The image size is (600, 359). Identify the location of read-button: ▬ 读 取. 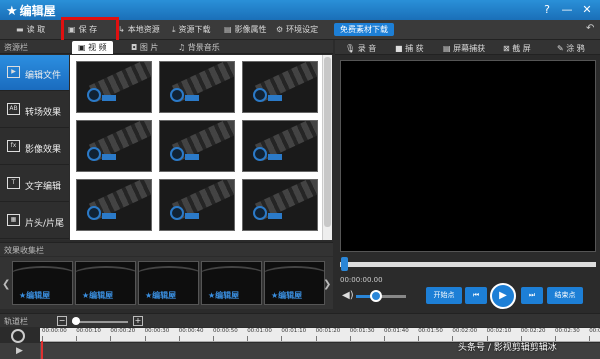
(30, 30).